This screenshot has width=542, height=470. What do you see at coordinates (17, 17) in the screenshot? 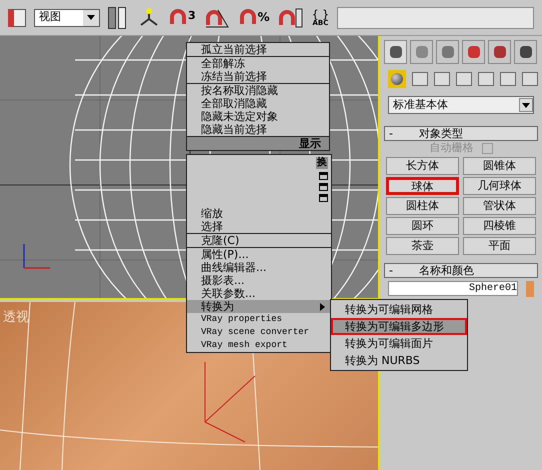
I see `viewport-layout-icon` at bounding box center [17, 17].